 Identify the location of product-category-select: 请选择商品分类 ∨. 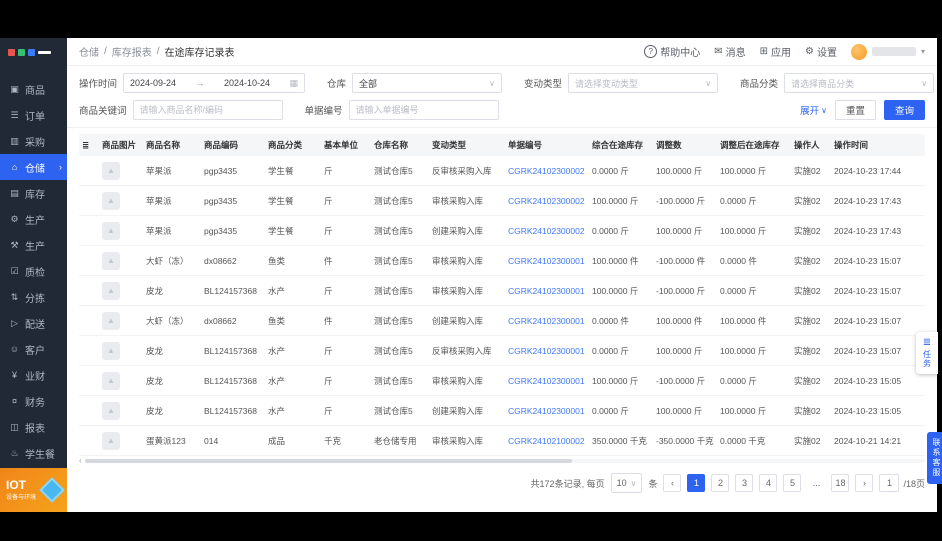
(859, 83).